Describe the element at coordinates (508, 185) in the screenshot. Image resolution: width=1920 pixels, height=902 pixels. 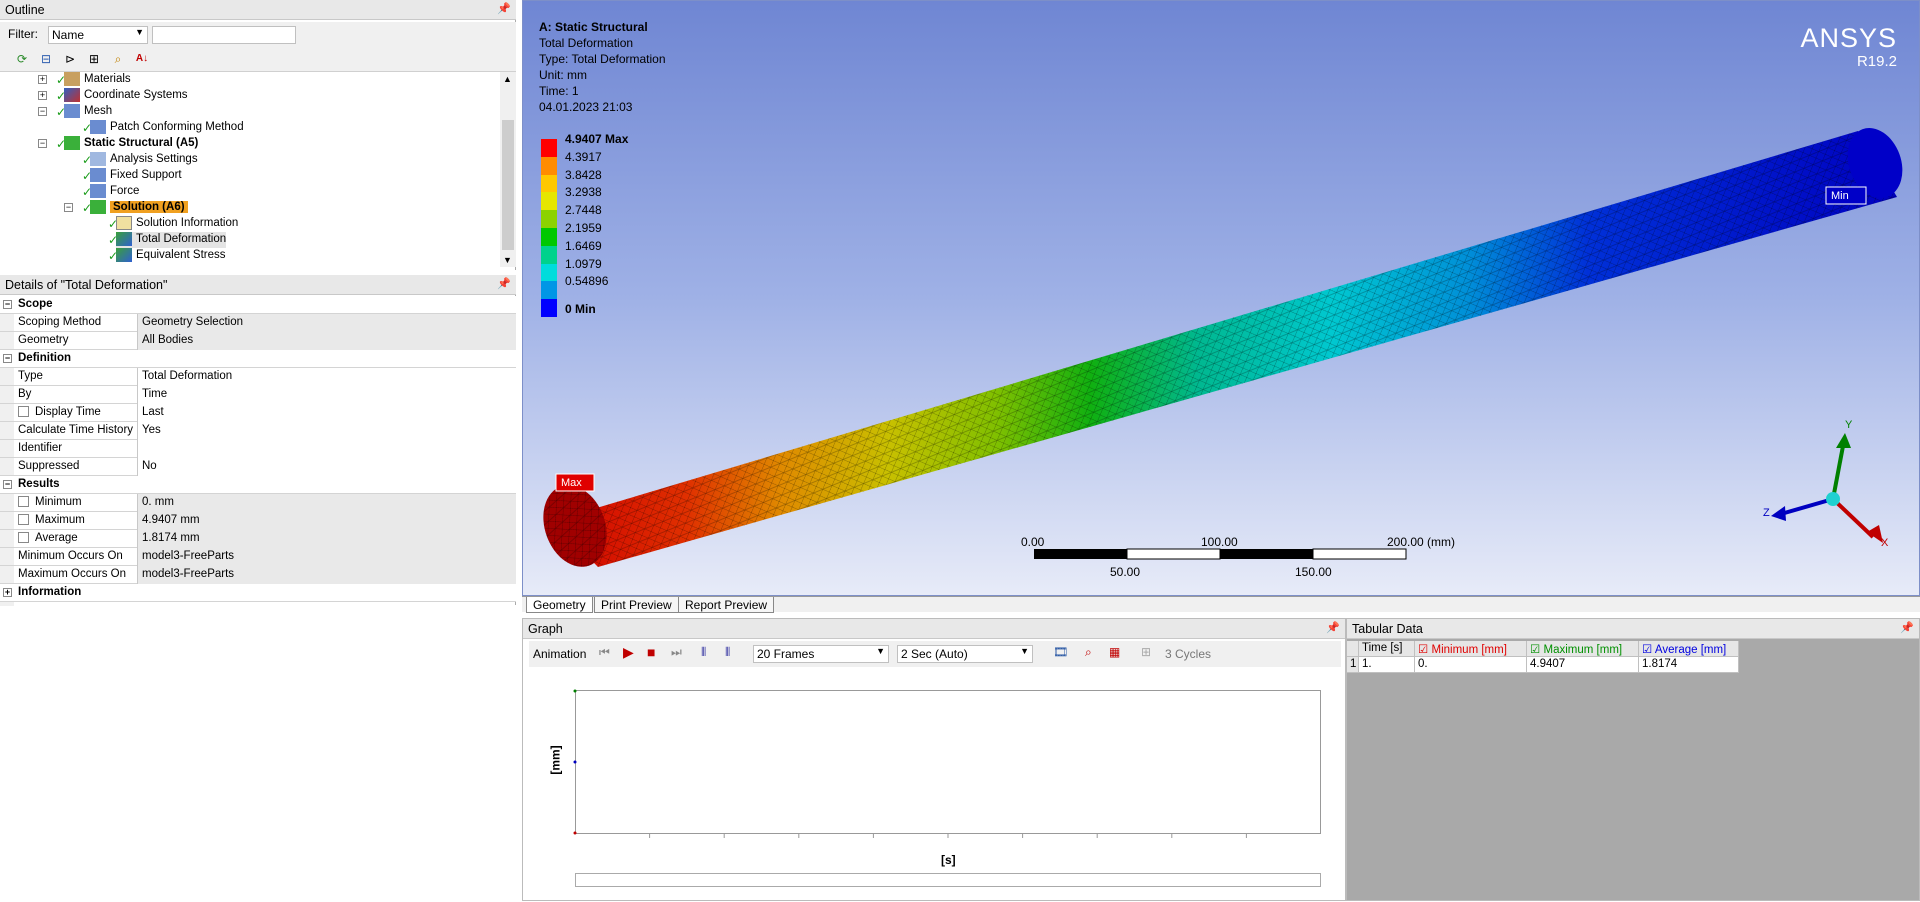
I see `scroll-thumb` at that location.